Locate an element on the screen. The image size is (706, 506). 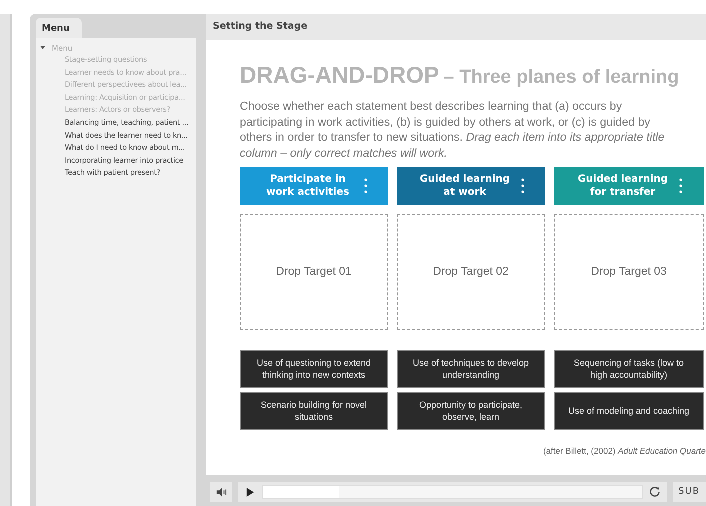
volume-button is located at coordinates (221, 492).